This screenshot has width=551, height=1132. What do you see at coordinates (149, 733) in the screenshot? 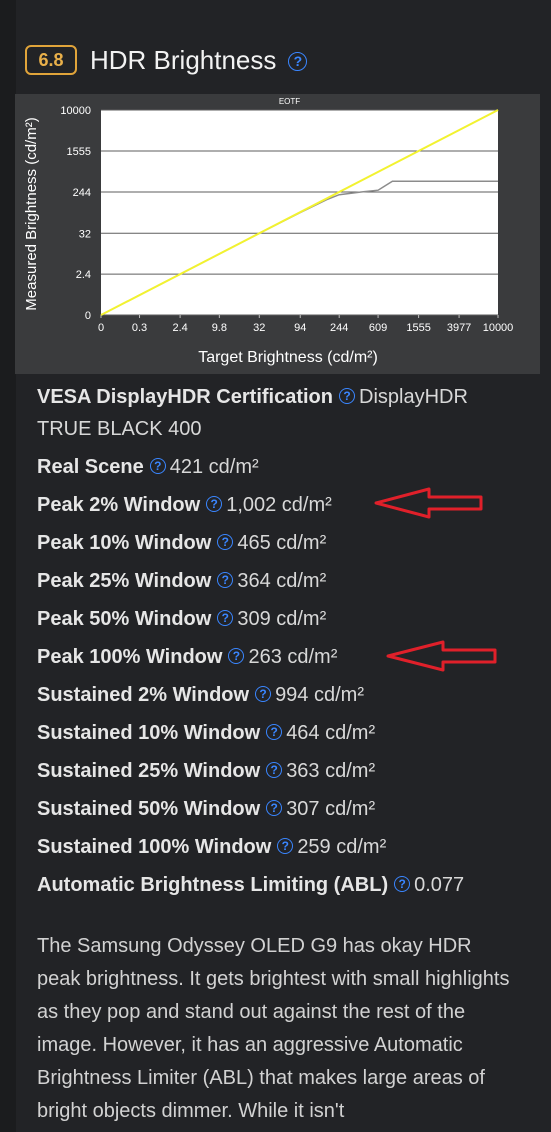
I see `spec-label: Sustained 10% Window` at bounding box center [149, 733].